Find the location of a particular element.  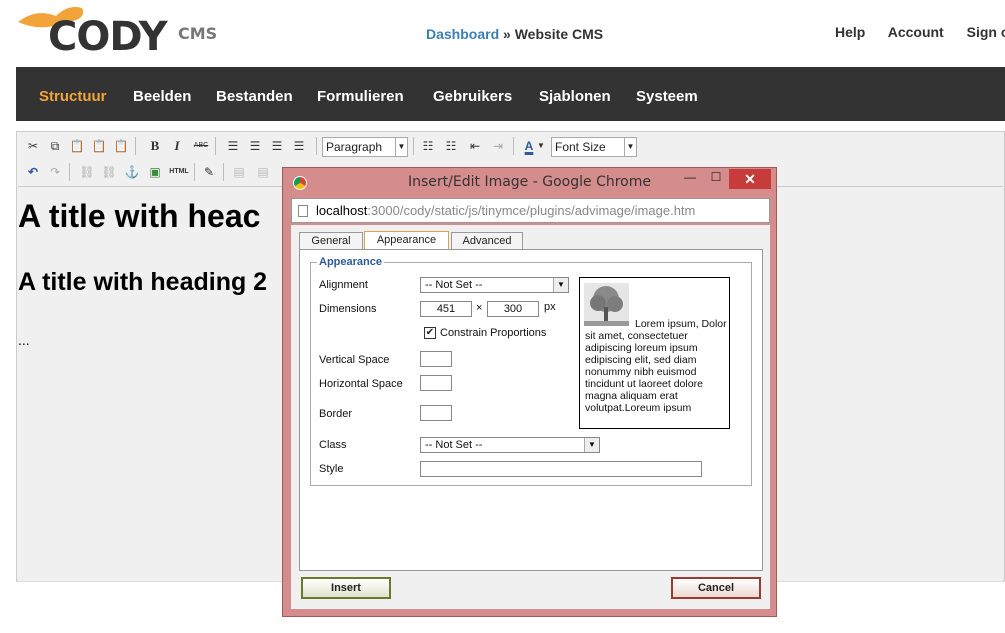

style-input is located at coordinates (561, 469).